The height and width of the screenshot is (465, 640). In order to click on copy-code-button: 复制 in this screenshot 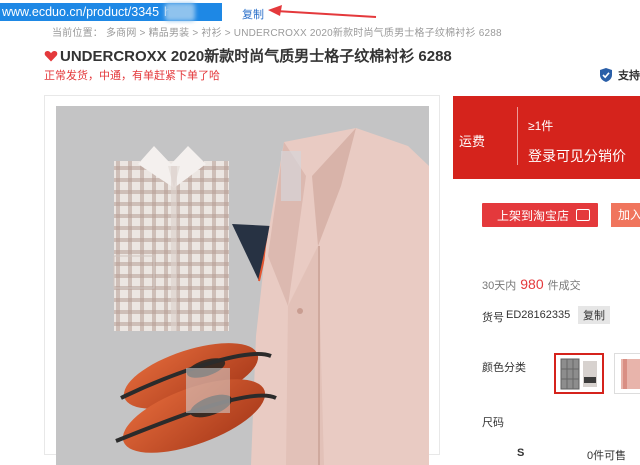, I will do `click(594, 315)`.